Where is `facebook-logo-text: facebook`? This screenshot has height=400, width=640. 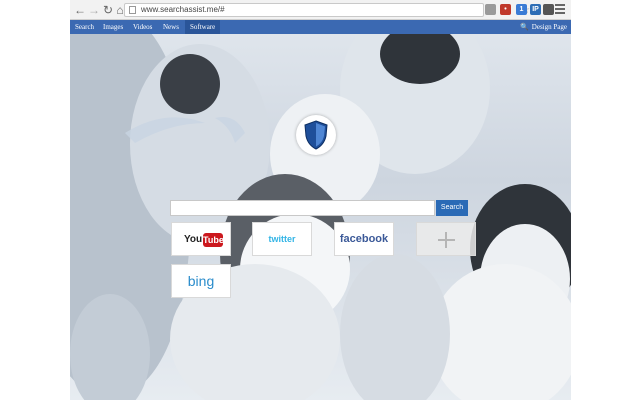 facebook-logo-text: facebook is located at coordinates (364, 239).